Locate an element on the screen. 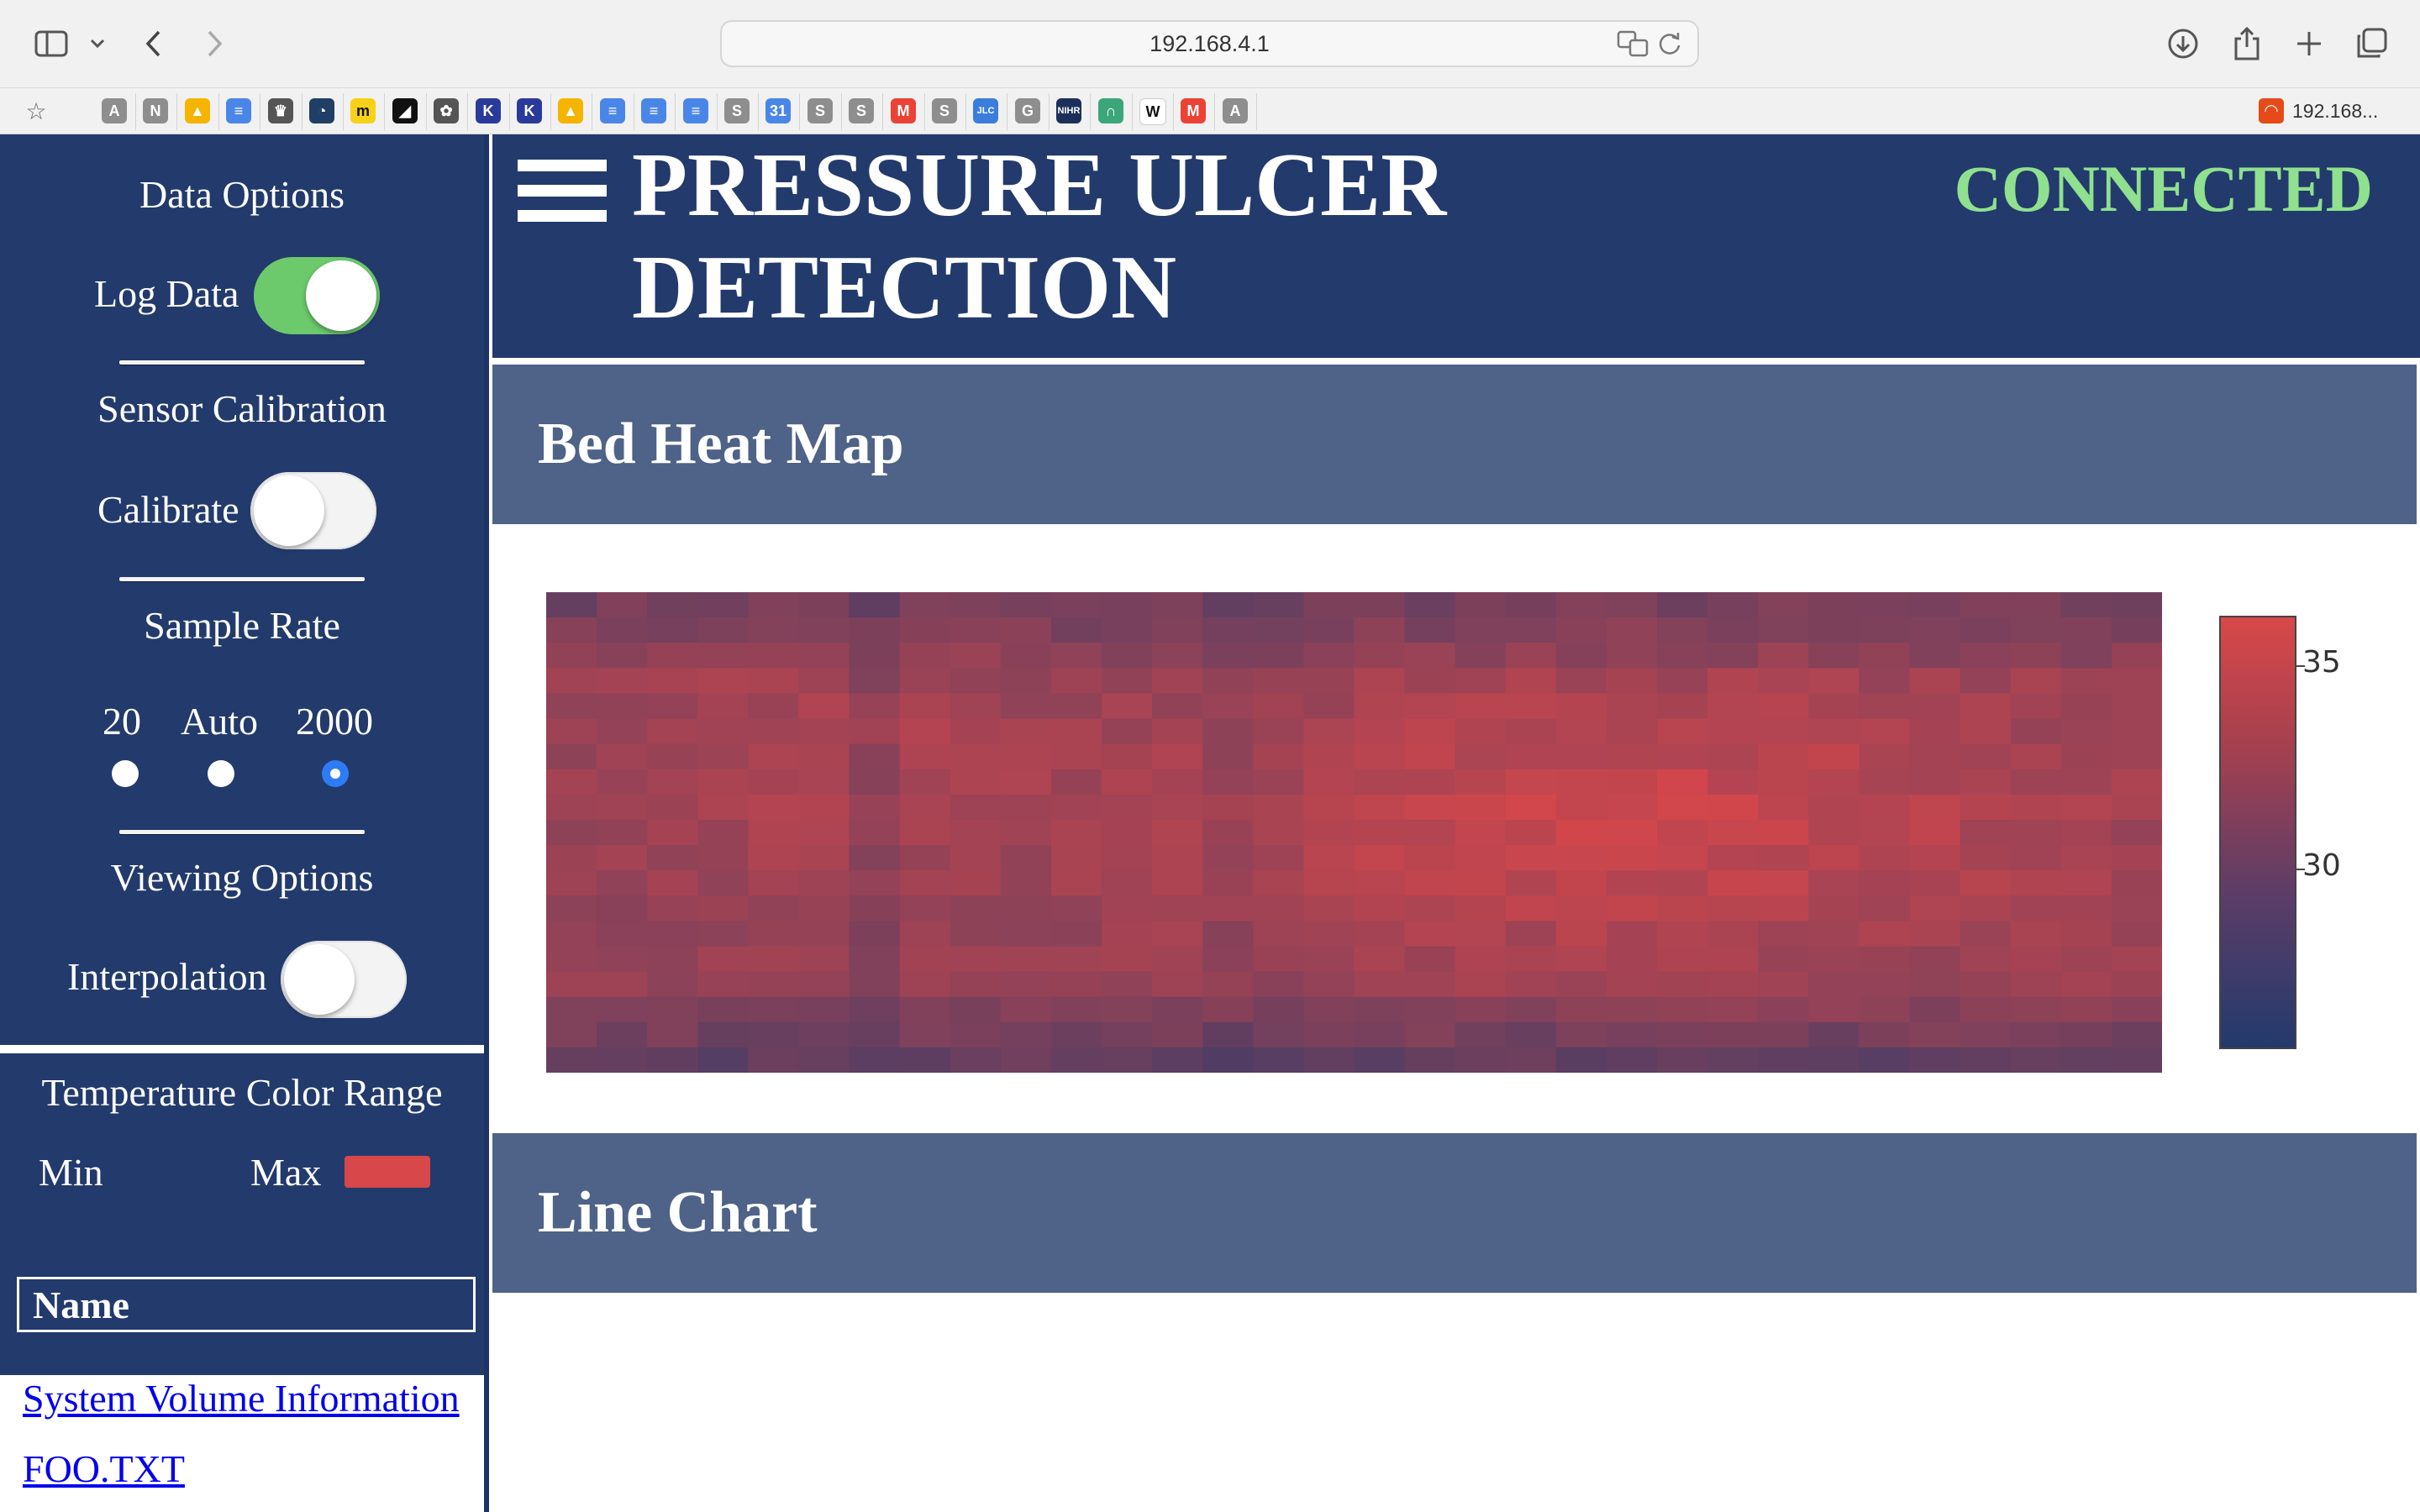 This screenshot has width=2420, height=1512. share-icon is located at coordinates (2247, 43).